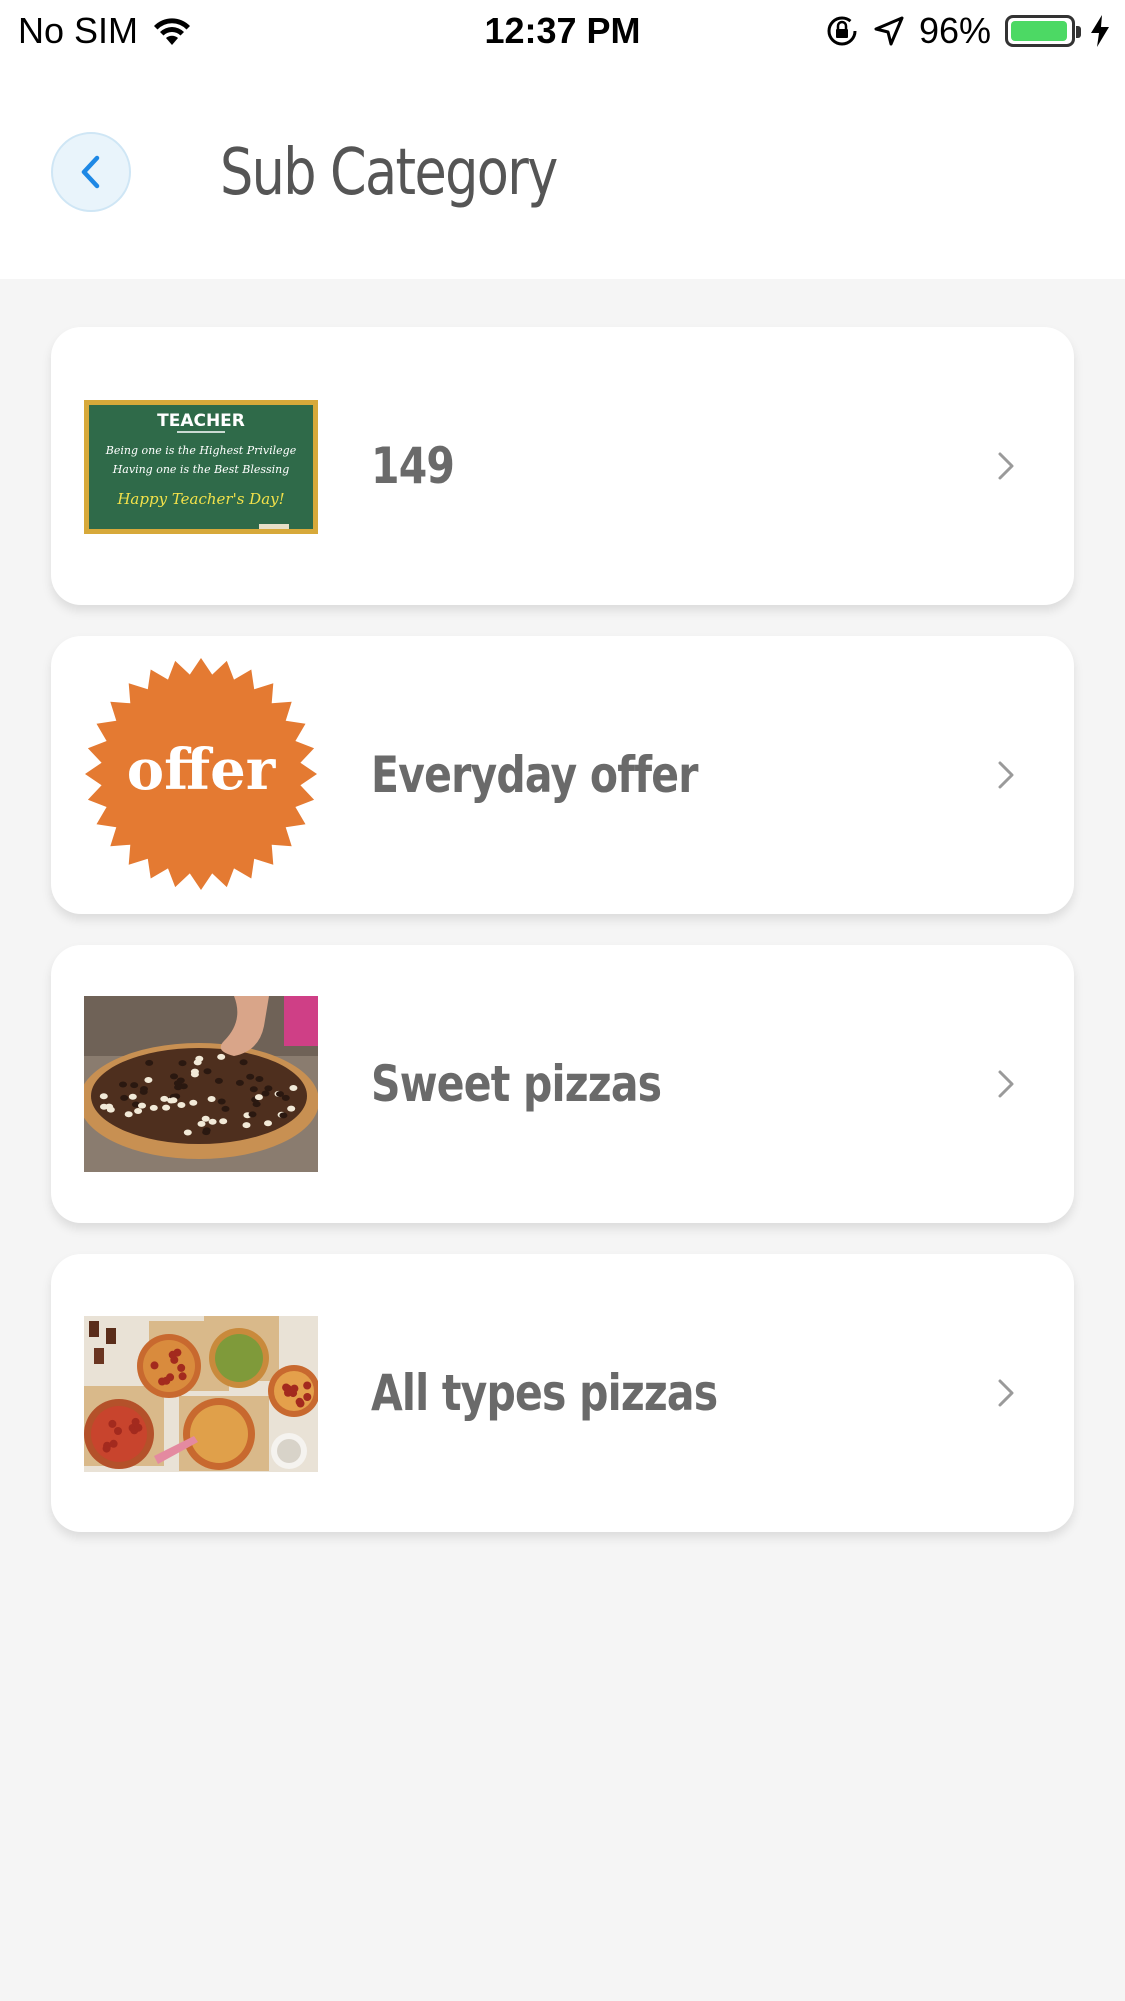  What do you see at coordinates (562, 170) in the screenshot?
I see `header: Sub Category` at bounding box center [562, 170].